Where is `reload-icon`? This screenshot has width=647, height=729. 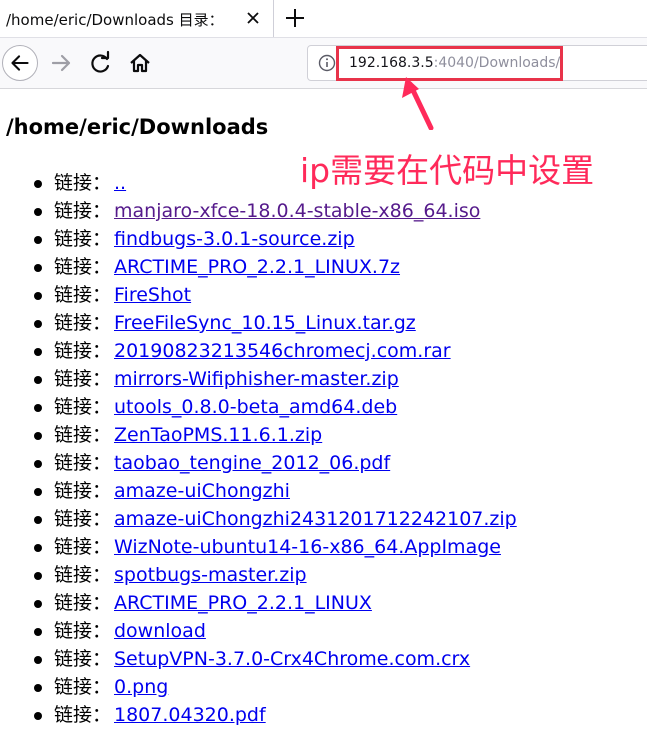 reload-icon is located at coordinates (101, 63).